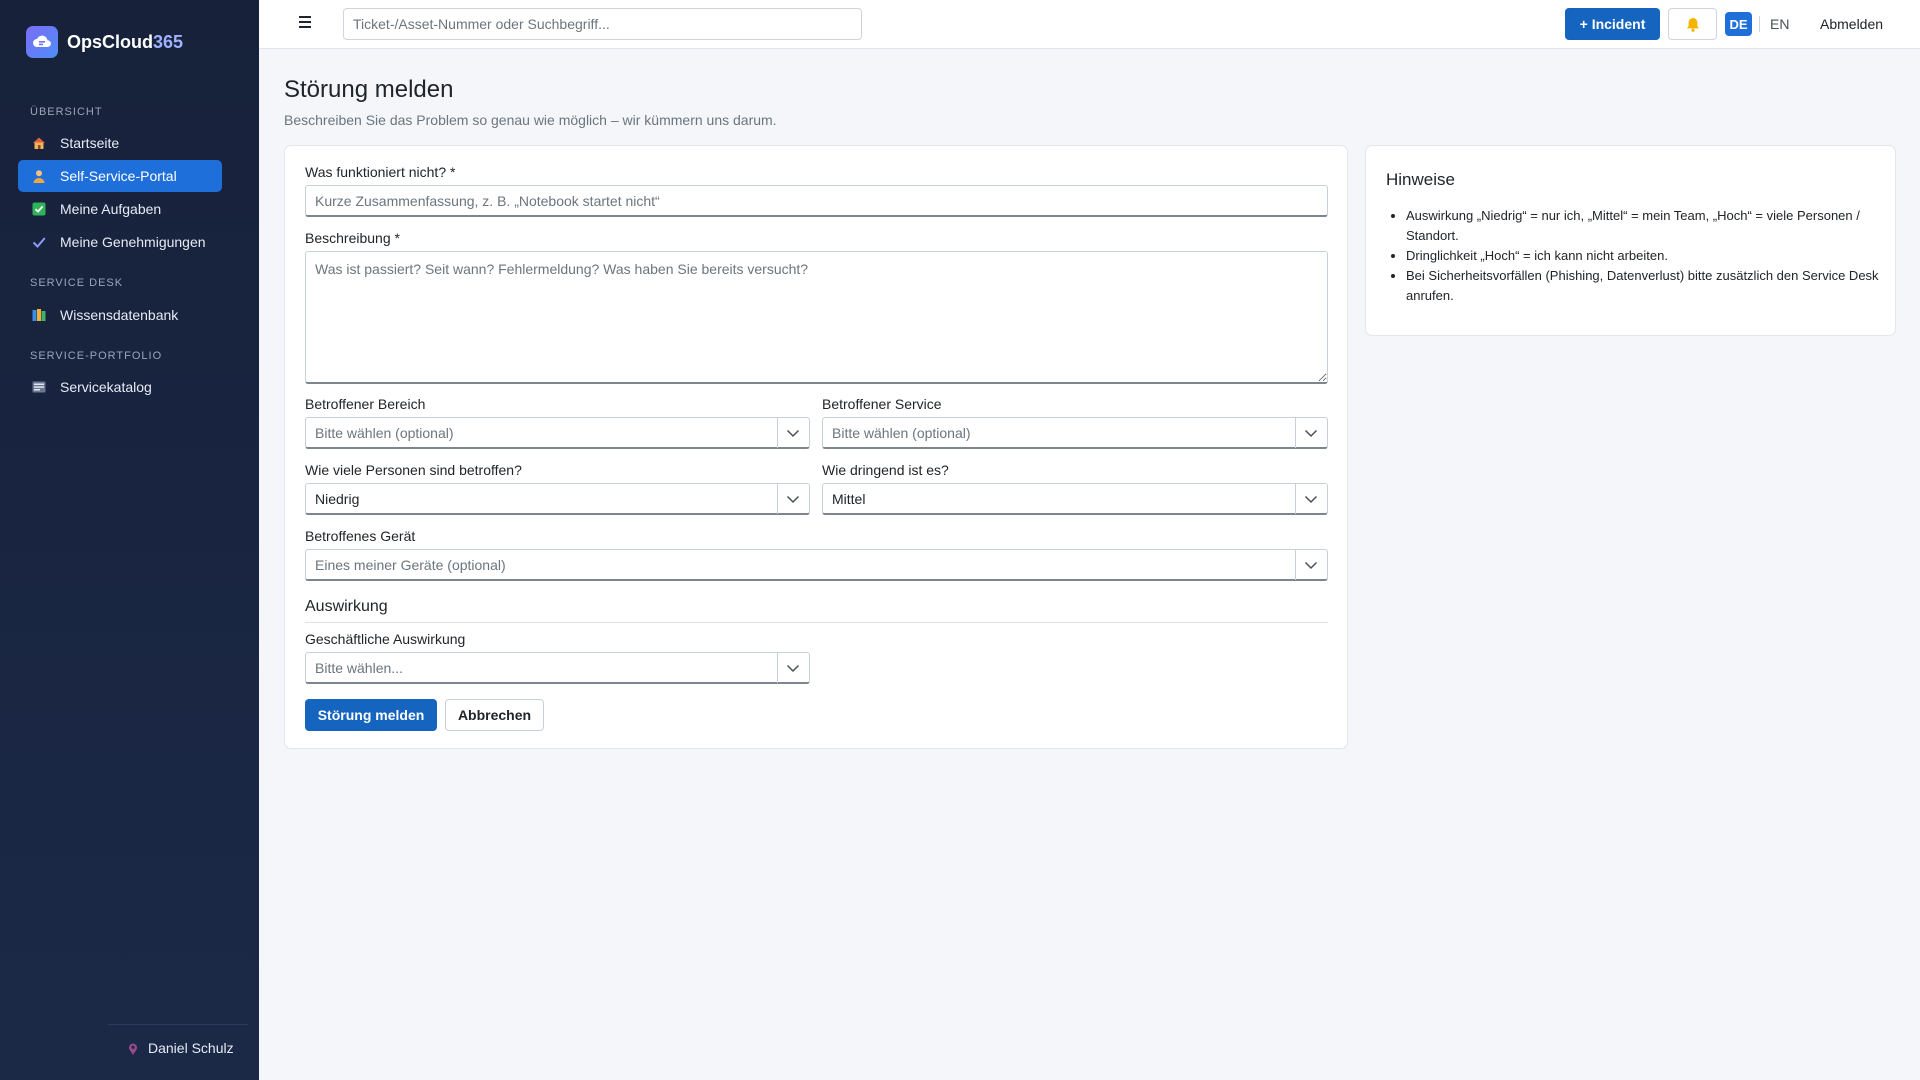 This screenshot has height=1080, width=1920. What do you see at coordinates (1075, 499) in the screenshot?
I see `urgency-select: Mittel` at bounding box center [1075, 499].